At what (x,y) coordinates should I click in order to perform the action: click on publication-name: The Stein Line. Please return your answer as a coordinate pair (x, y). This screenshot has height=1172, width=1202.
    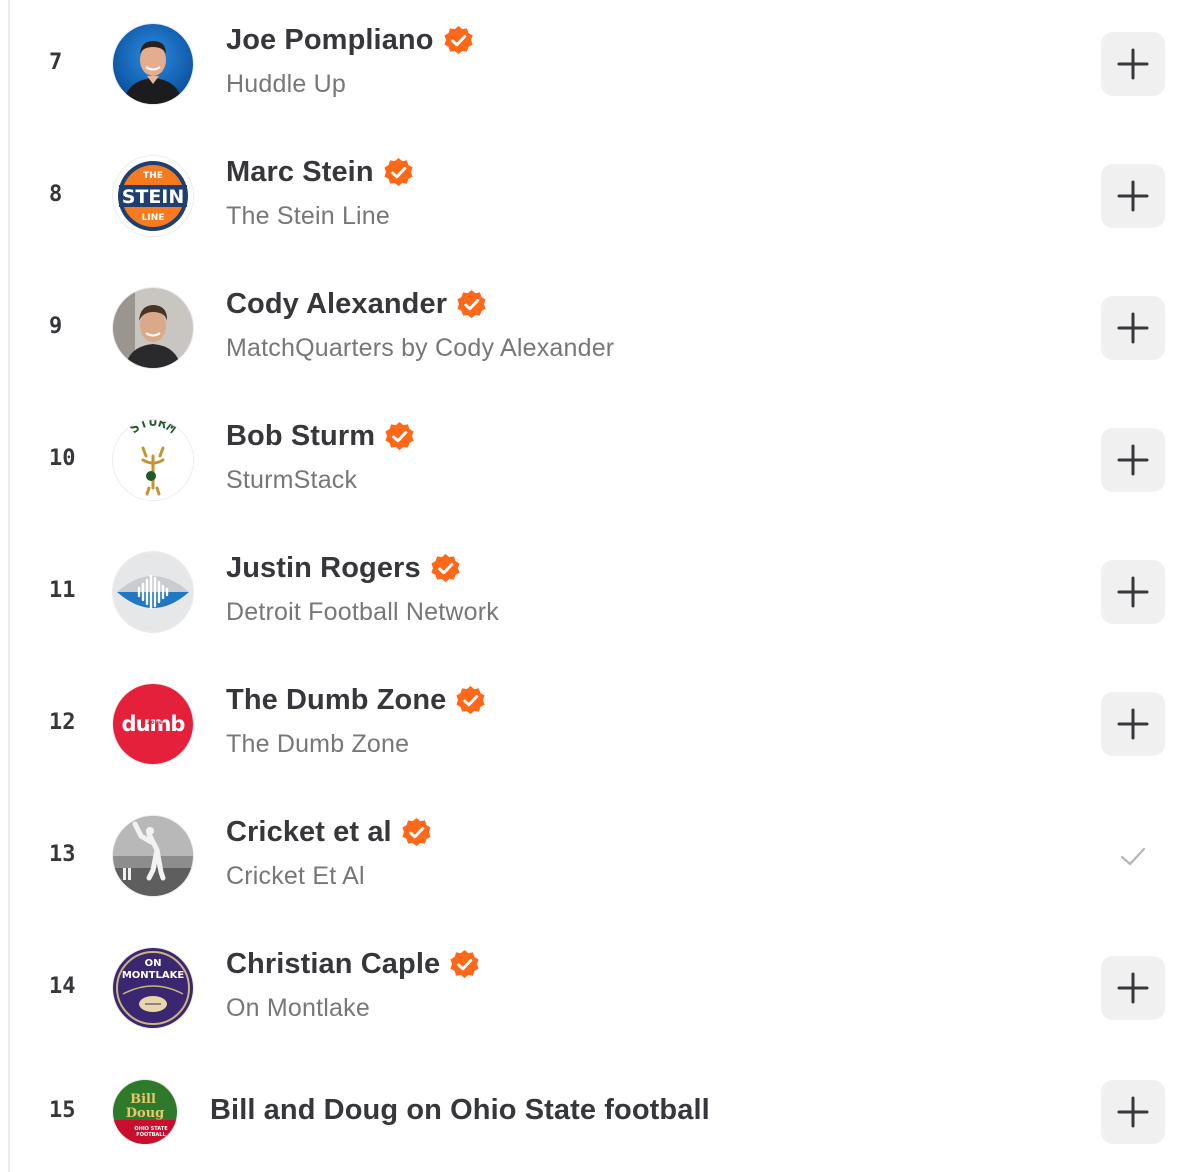
    Looking at the image, I should click on (308, 216).